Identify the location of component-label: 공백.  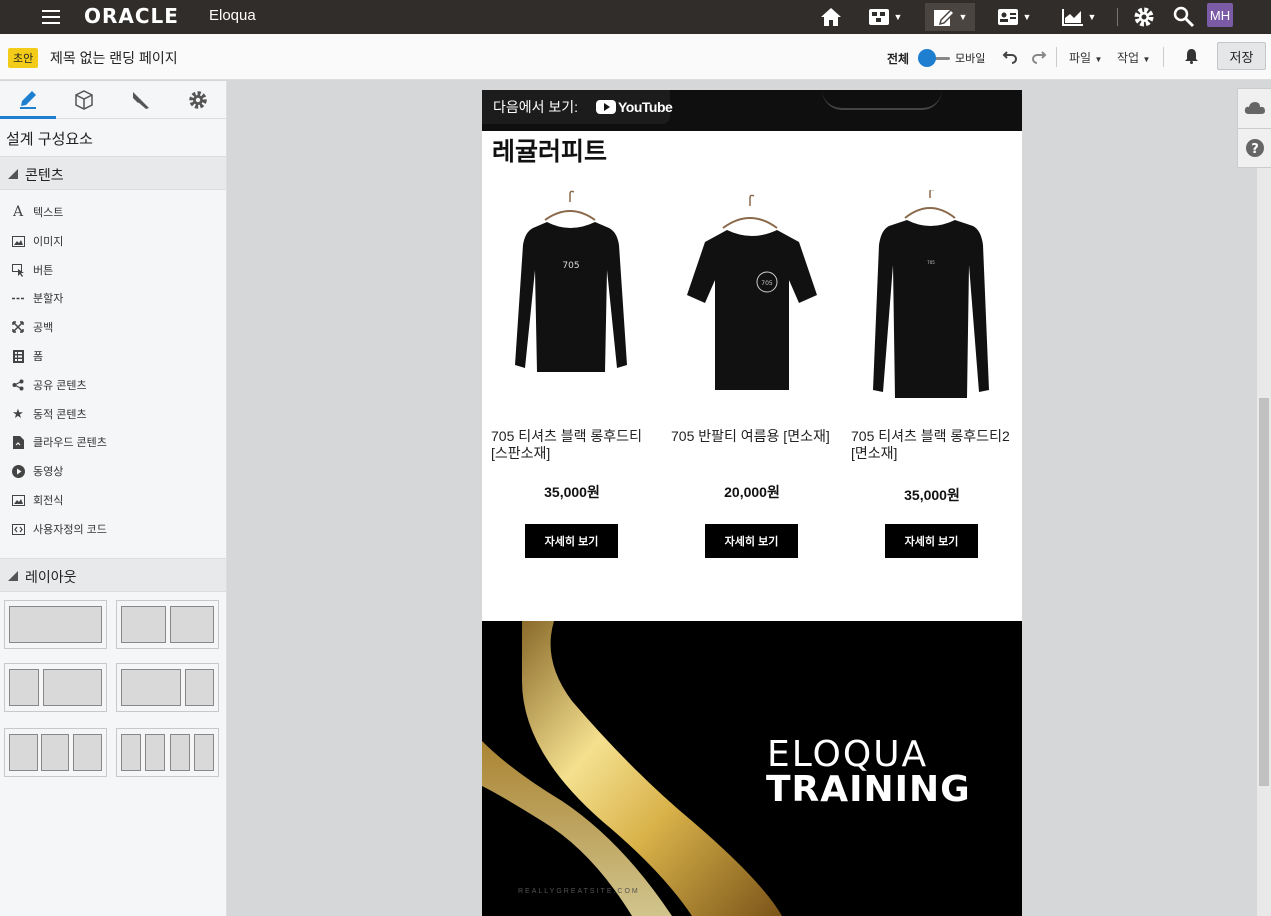
(43, 328).